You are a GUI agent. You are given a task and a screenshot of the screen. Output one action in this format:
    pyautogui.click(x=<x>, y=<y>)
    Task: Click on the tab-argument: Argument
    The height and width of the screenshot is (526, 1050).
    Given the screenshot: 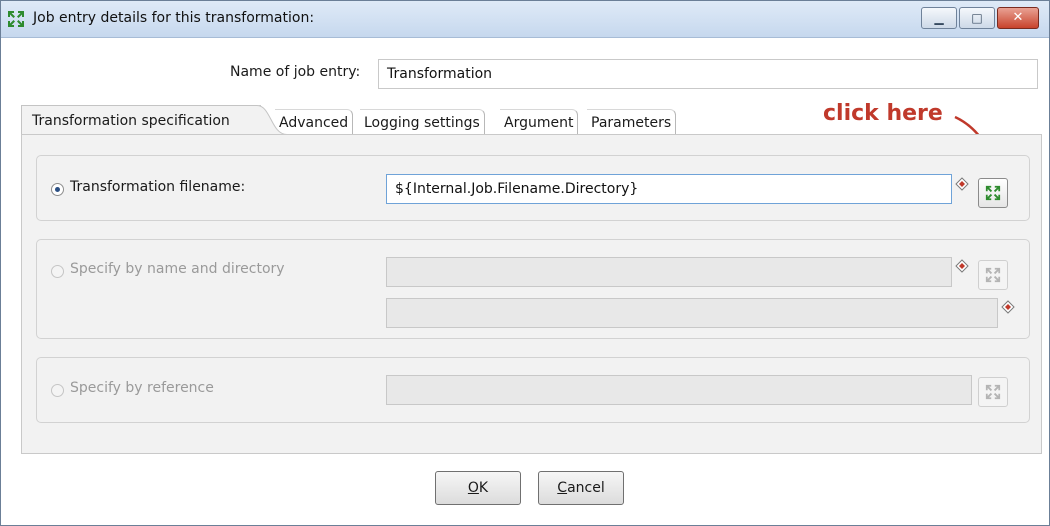 What is the action you would take?
    pyautogui.click(x=539, y=122)
    